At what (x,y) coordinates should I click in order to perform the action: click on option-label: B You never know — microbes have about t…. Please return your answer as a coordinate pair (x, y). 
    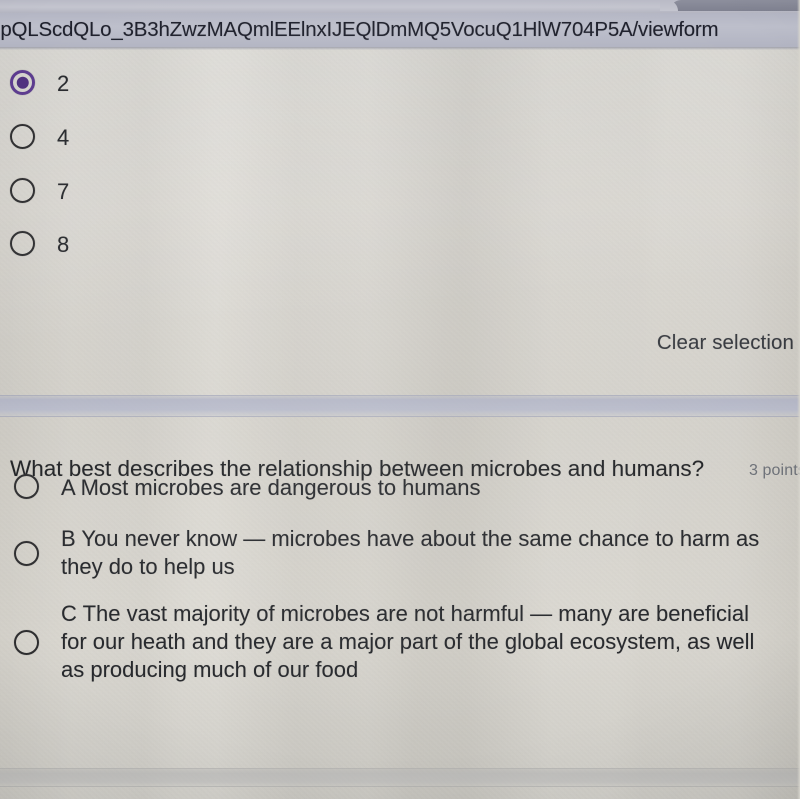
    Looking at the image, I should click on (410, 553).